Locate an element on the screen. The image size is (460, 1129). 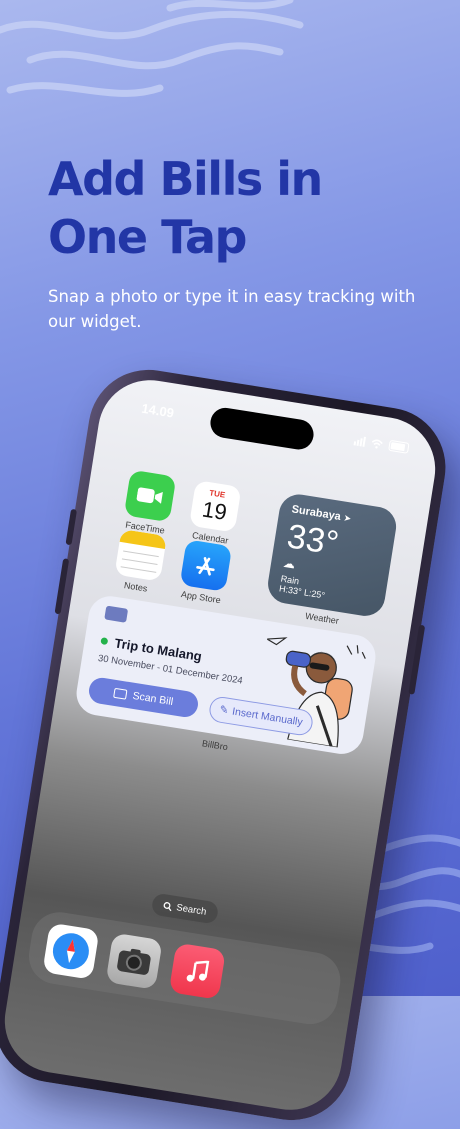
camera-app-icon is located at coordinates (134, 961).